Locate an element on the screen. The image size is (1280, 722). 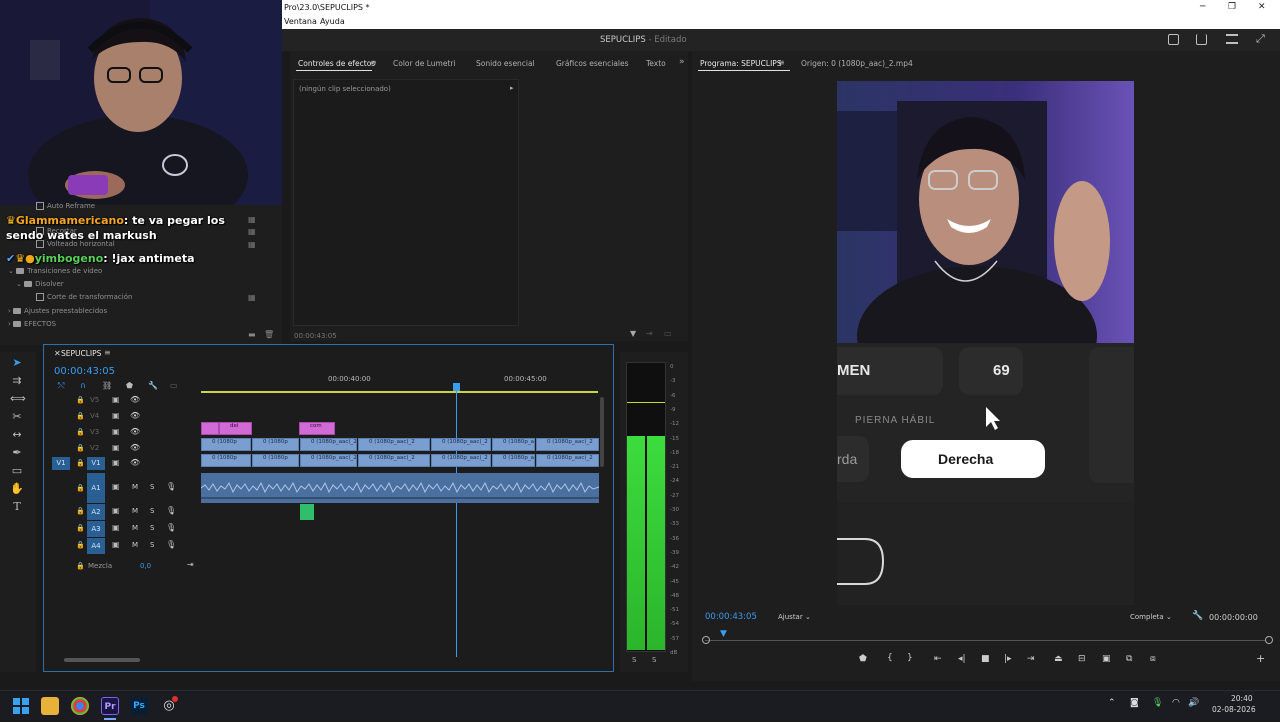
export-frame-icon: ⇥ is located at coordinates (649, 333).